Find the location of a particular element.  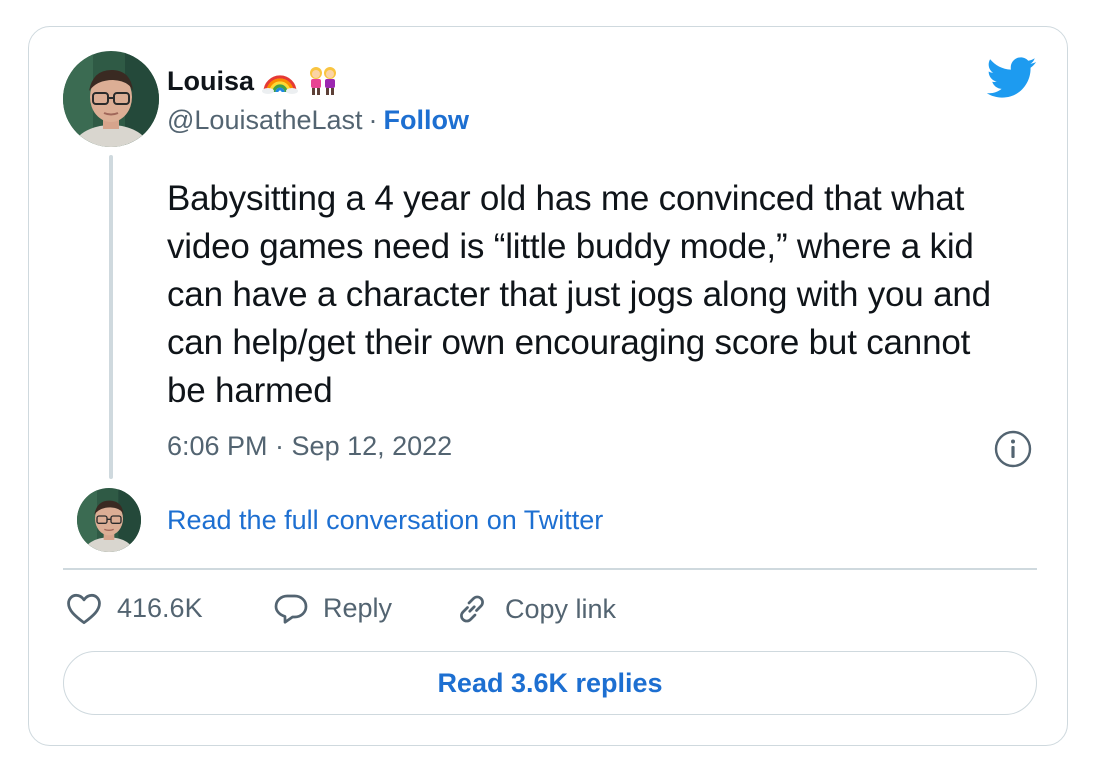

author-handle-row: @LouisatheLast · Follow is located at coordinates (318, 120).